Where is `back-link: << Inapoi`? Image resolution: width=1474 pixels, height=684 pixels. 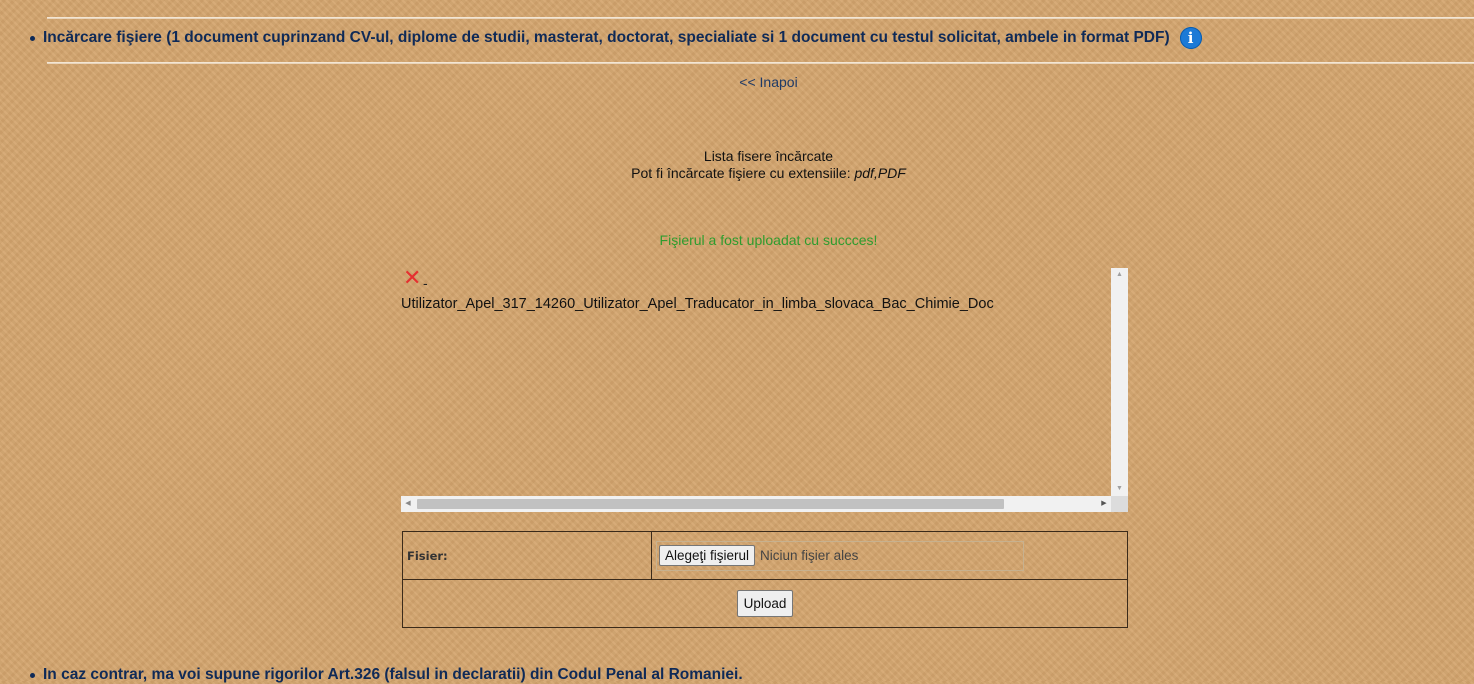 back-link: << Inapoi is located at coordinates (768, 82).